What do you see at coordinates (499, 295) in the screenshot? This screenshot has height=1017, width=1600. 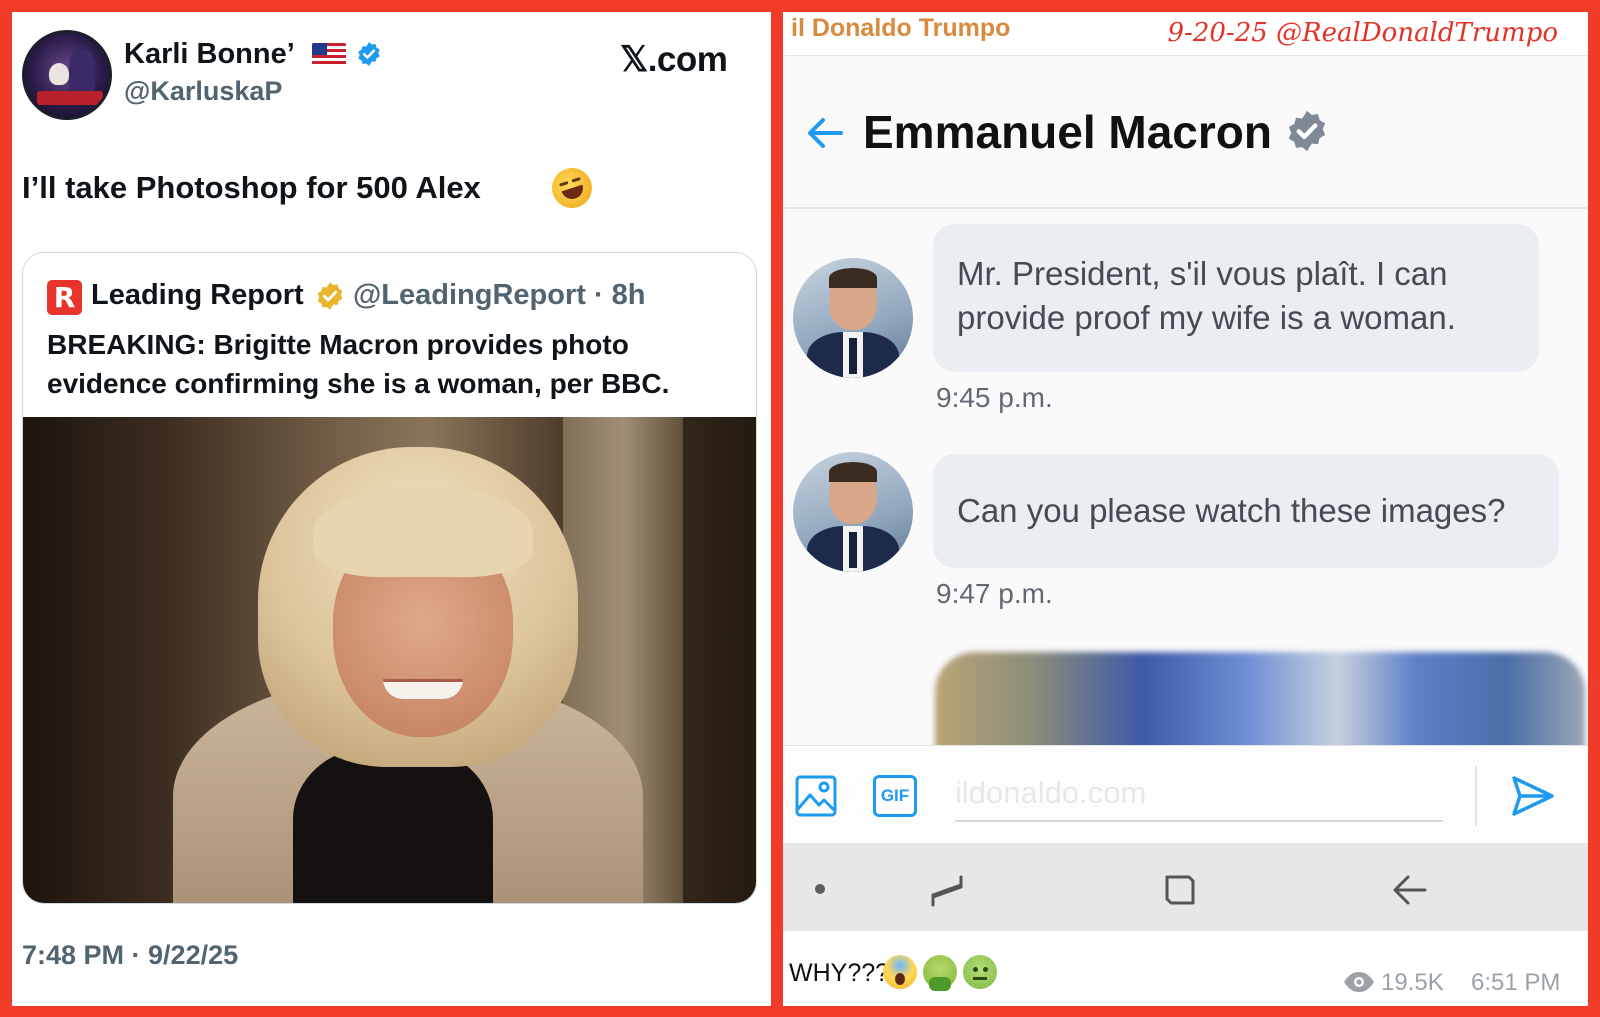 I see `quote-source-handle: @LeadingReport · 8h` at bounding box center [499, 295].